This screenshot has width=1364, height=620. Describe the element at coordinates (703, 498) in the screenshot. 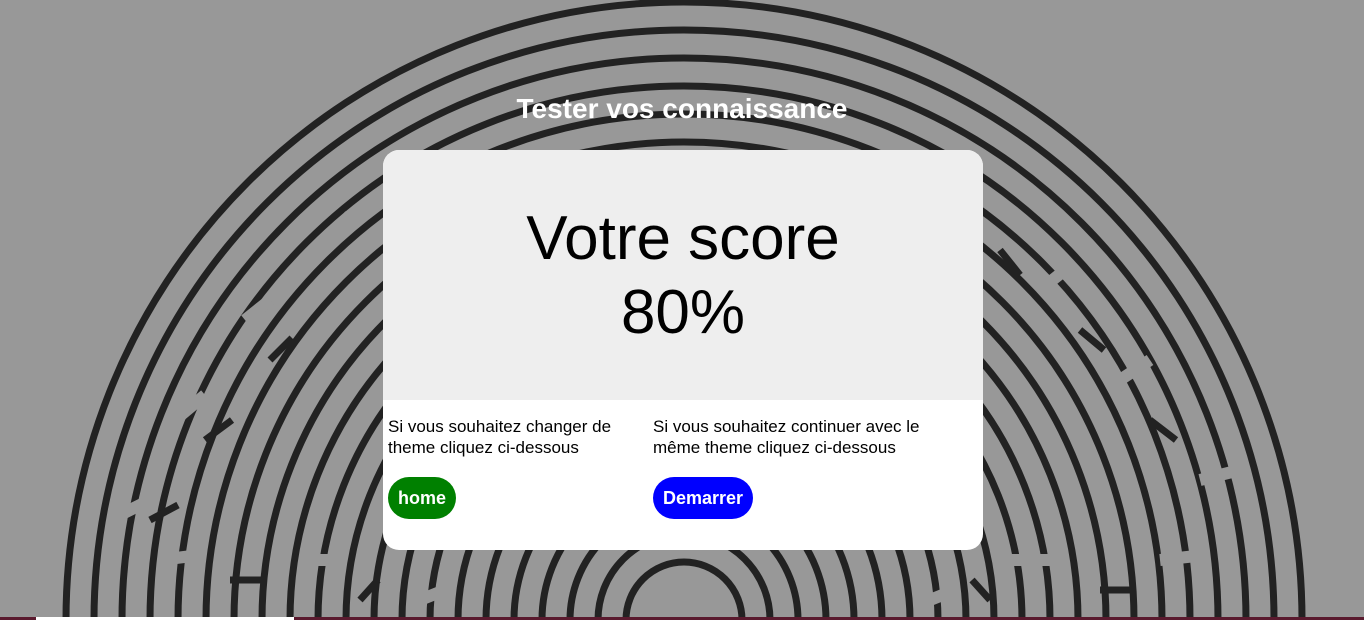

I see `start-button: Demarrer` at that location.